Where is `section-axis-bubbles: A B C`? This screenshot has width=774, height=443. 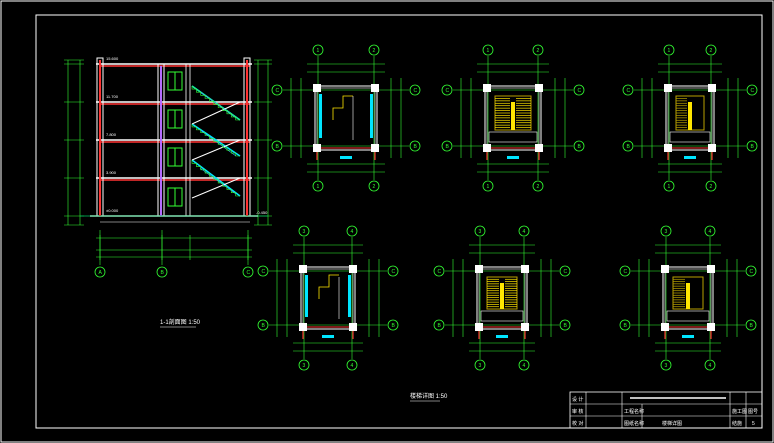 section-axis-bubbles: A B C is located at coordinates (174, 272).